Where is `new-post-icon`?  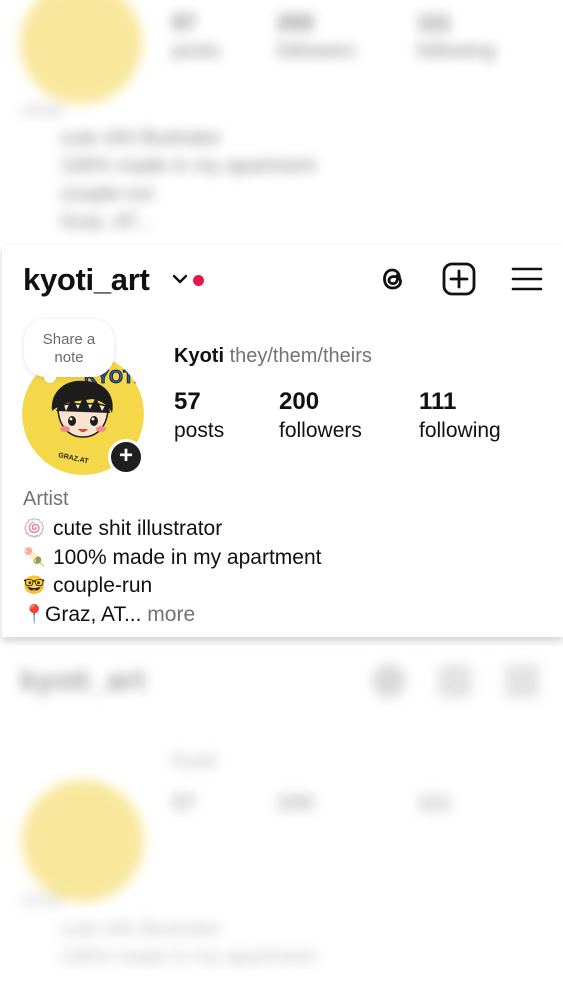 new-post-icon is located at coordinates (459, 279).